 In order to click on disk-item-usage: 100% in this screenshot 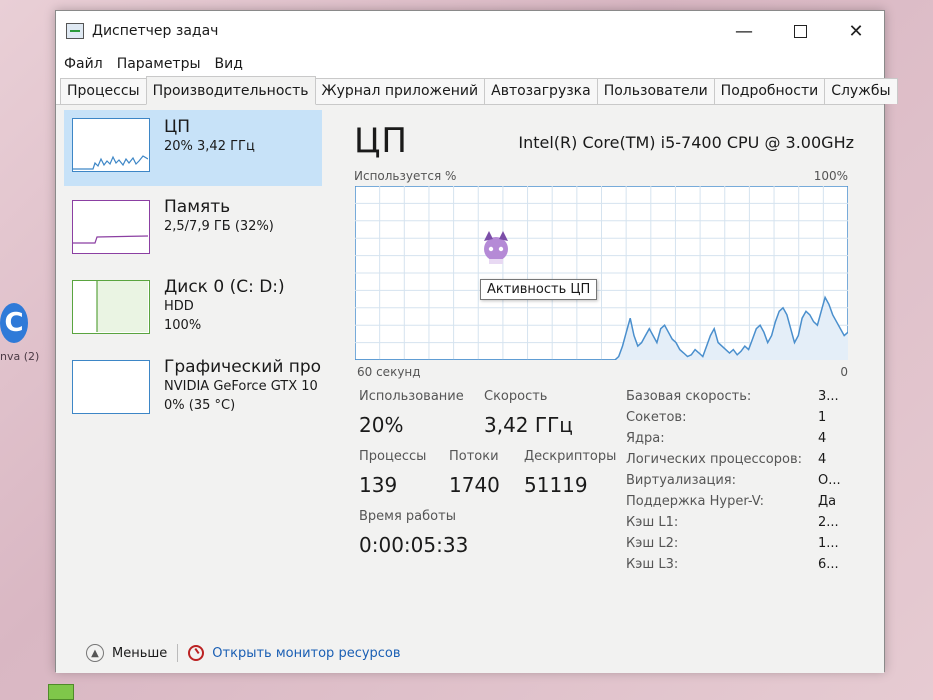, I will do `click(183, 325)`.